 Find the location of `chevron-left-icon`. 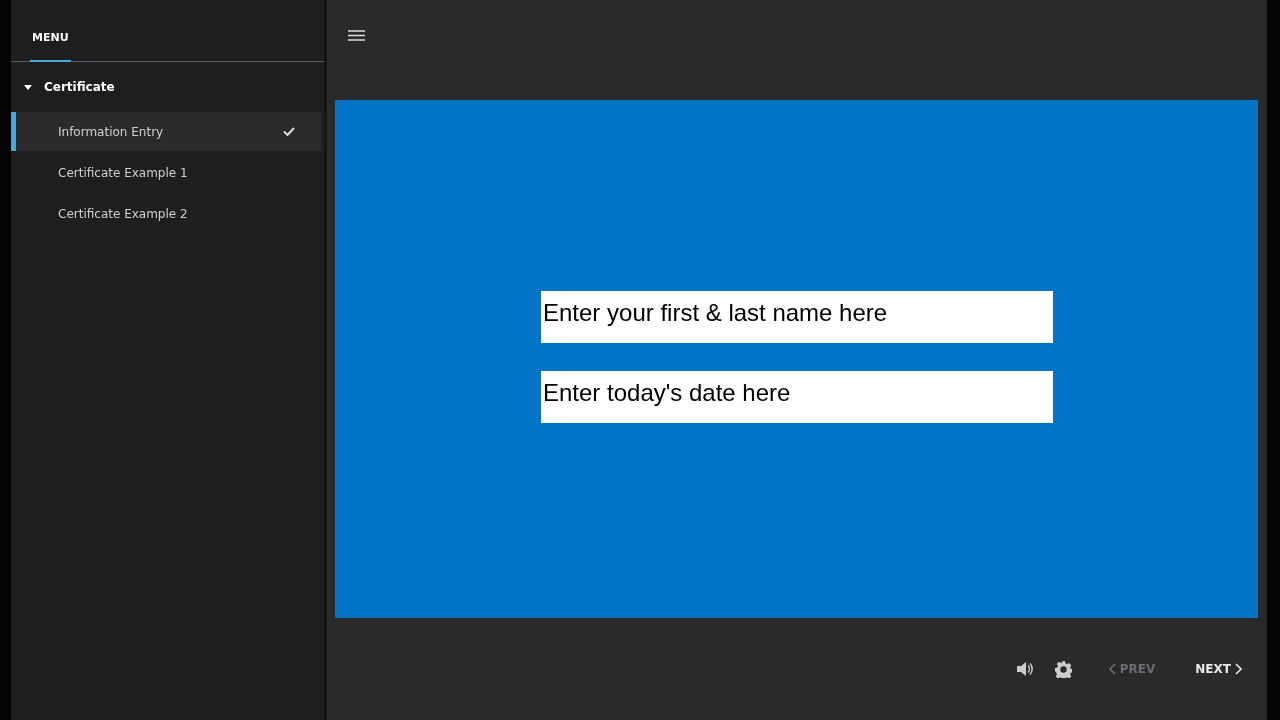

chevron-left-icon is located at coordinates (1111, 669).